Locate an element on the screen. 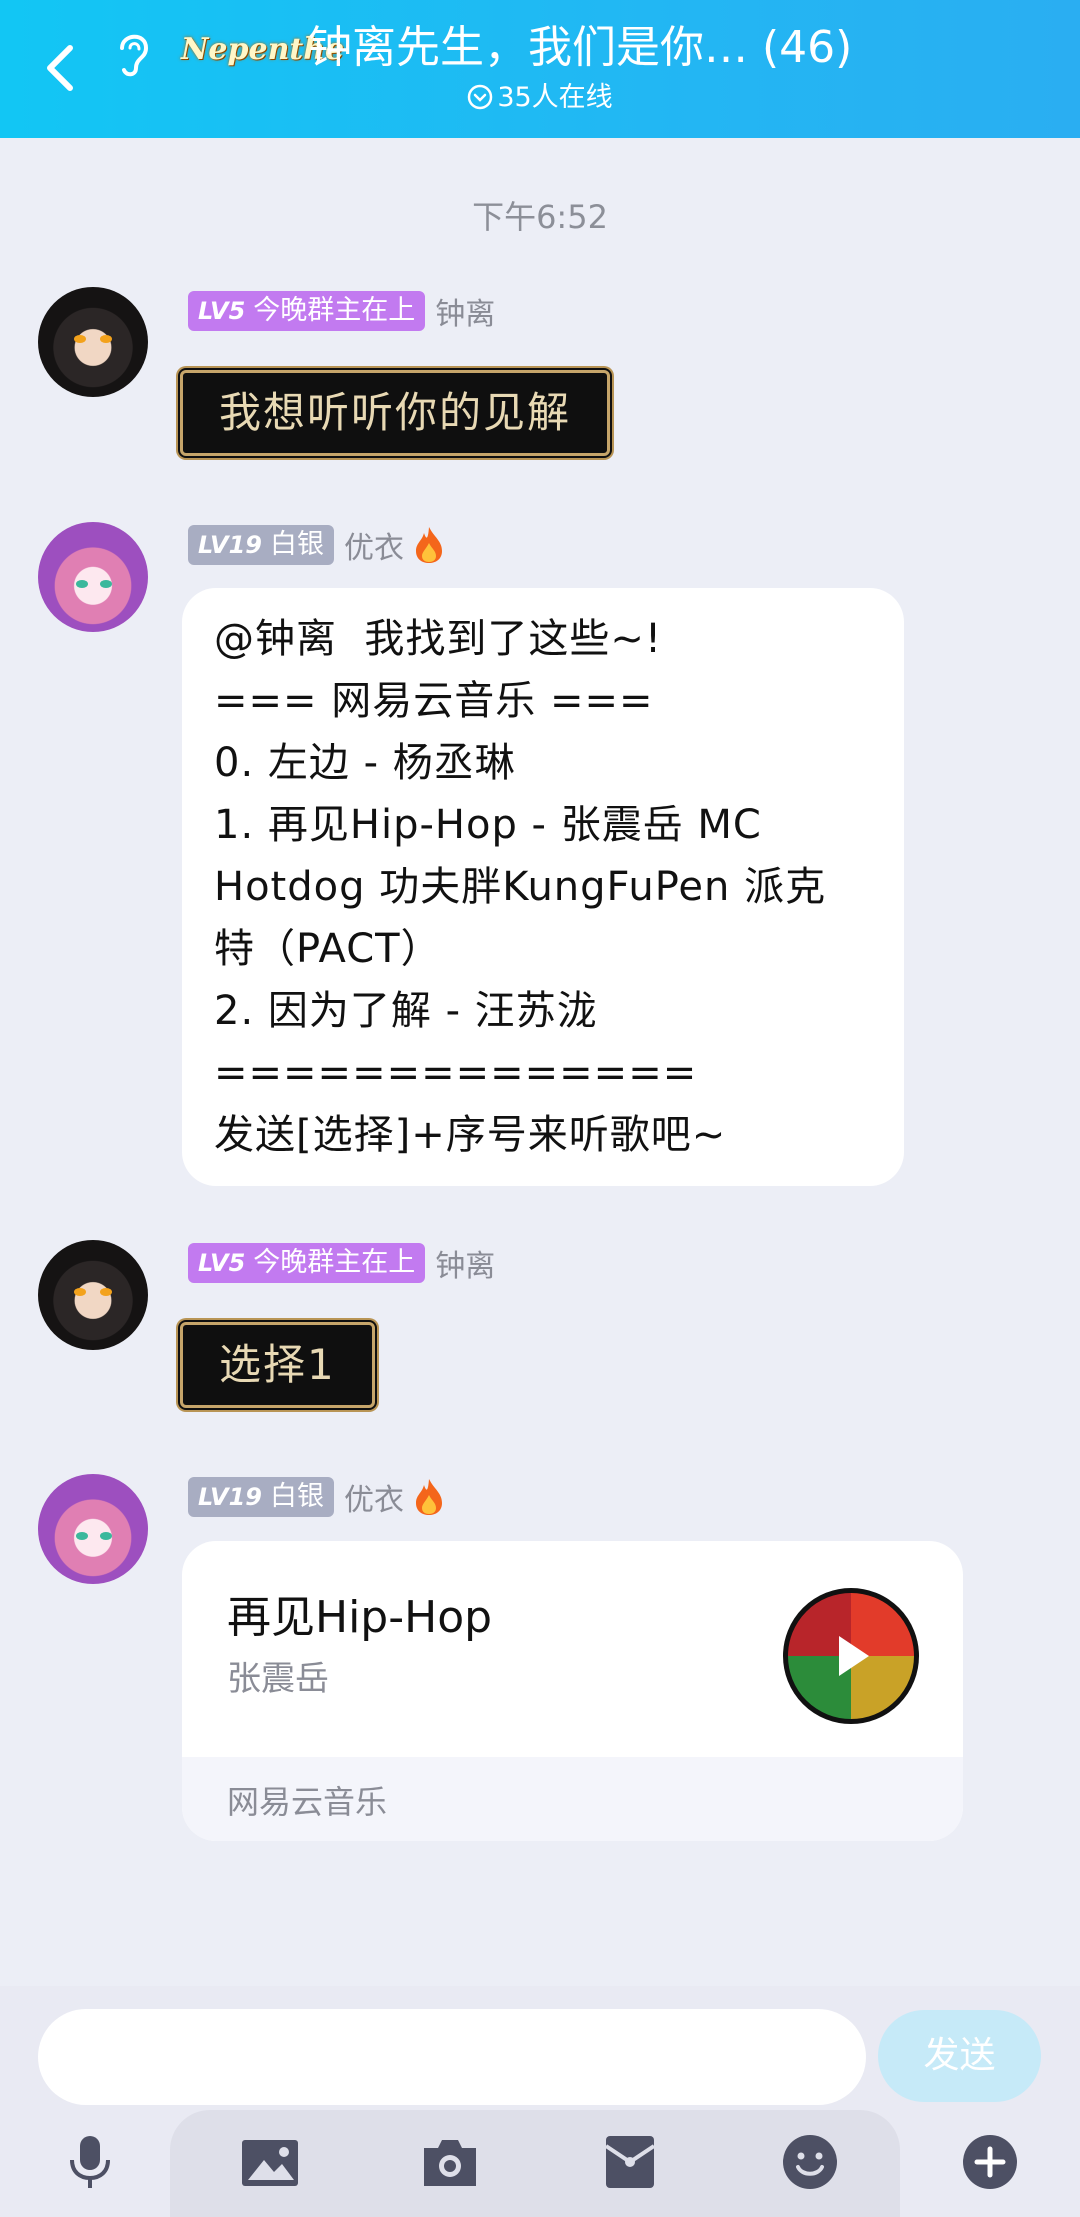 The height and width of the screenshot is (2217, 1080). message-line: 特（PACT） is located at coordinates (328, 949).